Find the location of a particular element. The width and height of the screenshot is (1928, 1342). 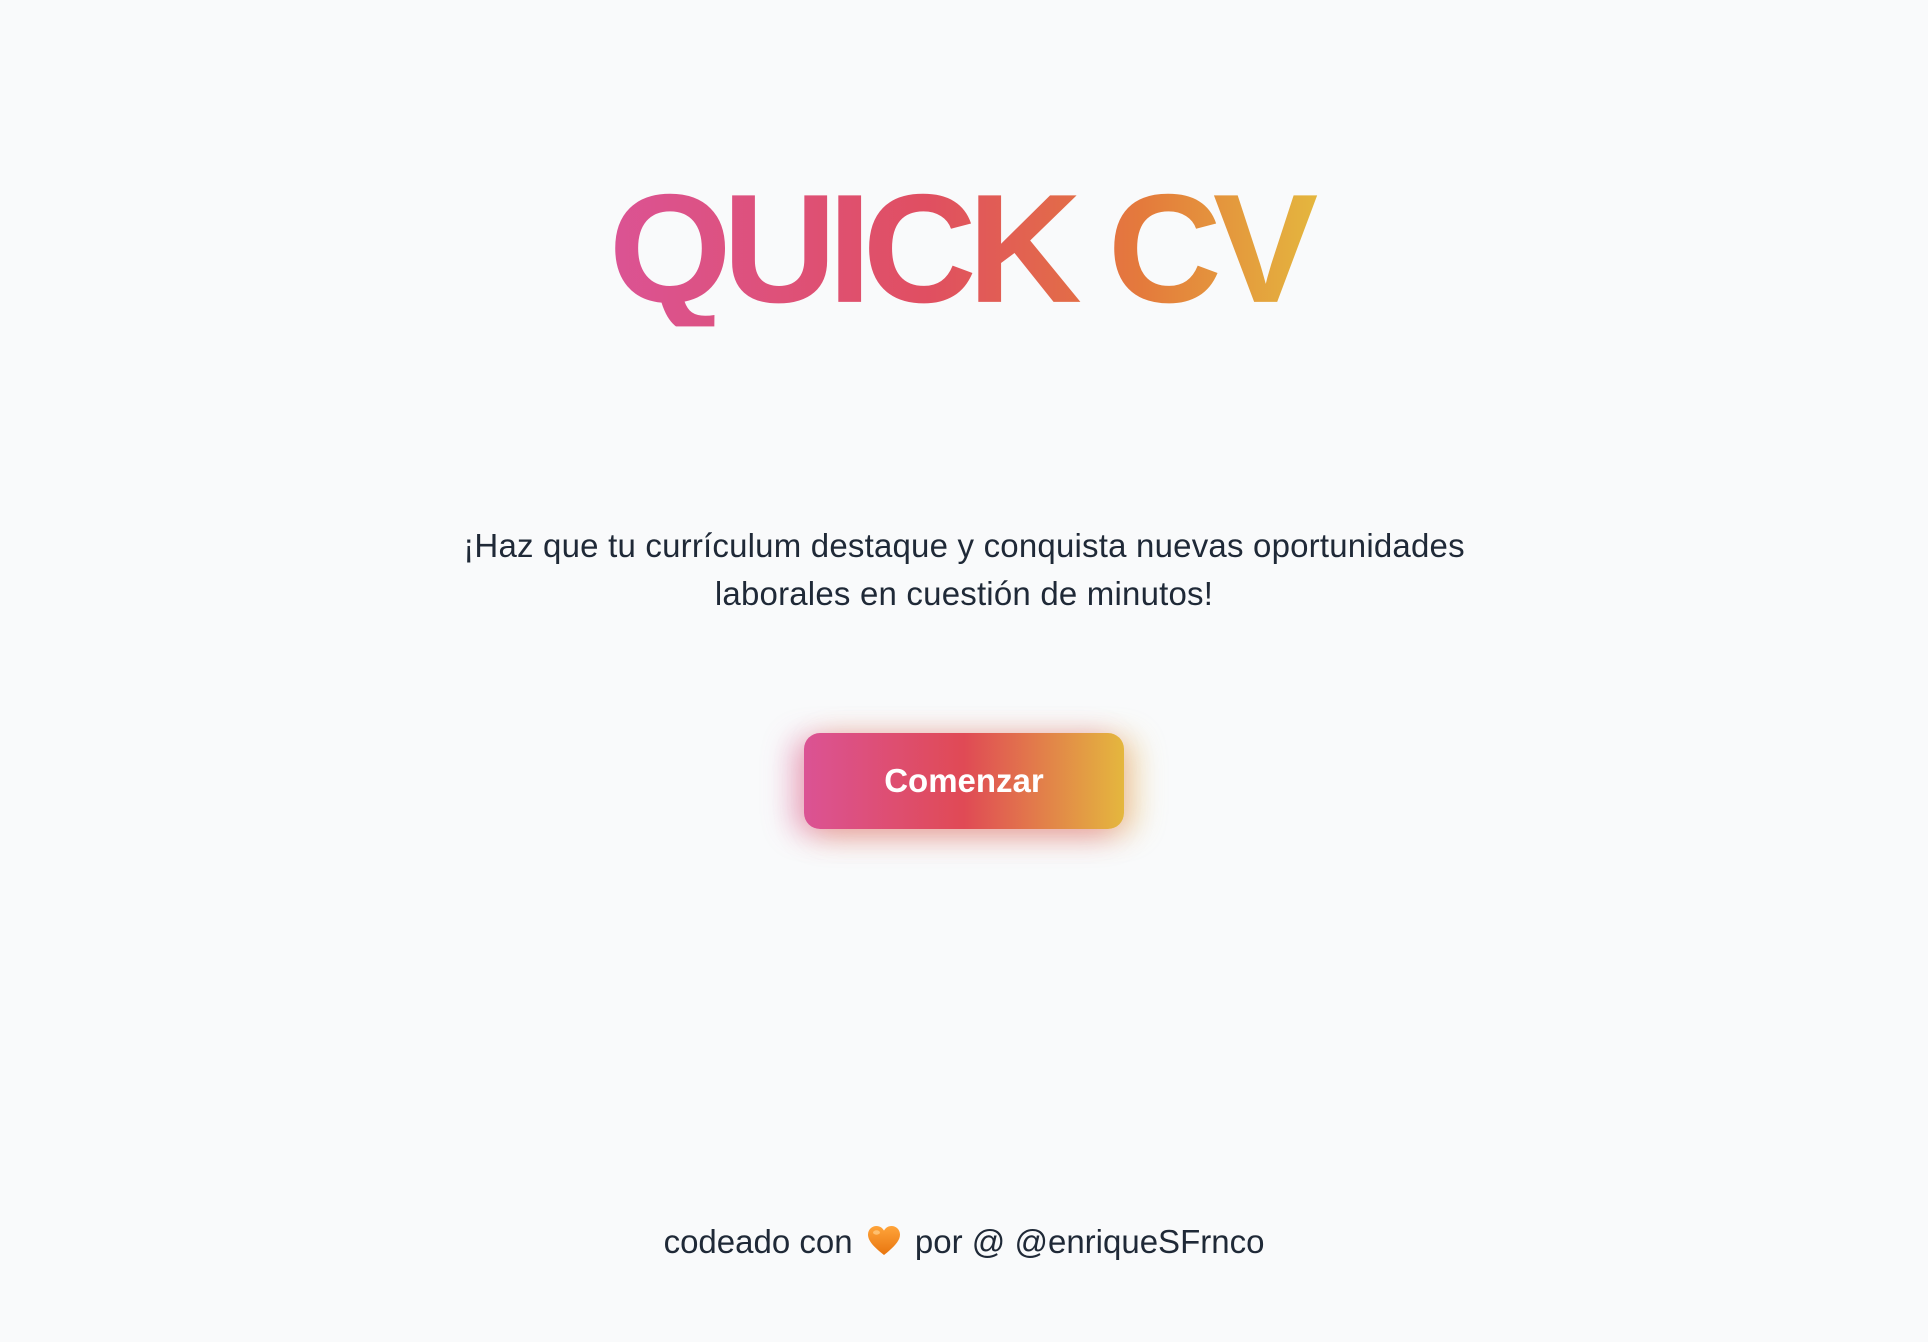

app-logo-title: QUICK CV is located at coordinates (964, 249).